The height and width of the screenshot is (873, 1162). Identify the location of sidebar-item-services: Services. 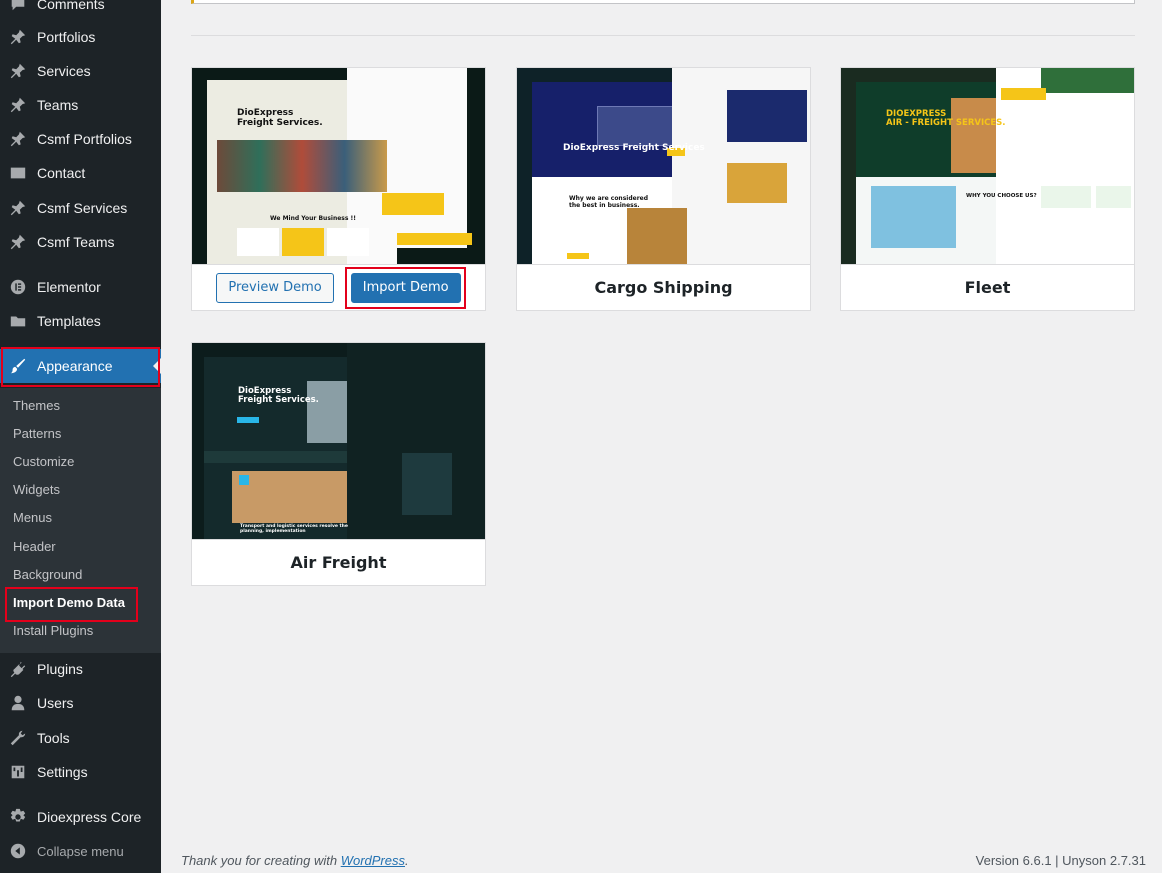
(80, 71).